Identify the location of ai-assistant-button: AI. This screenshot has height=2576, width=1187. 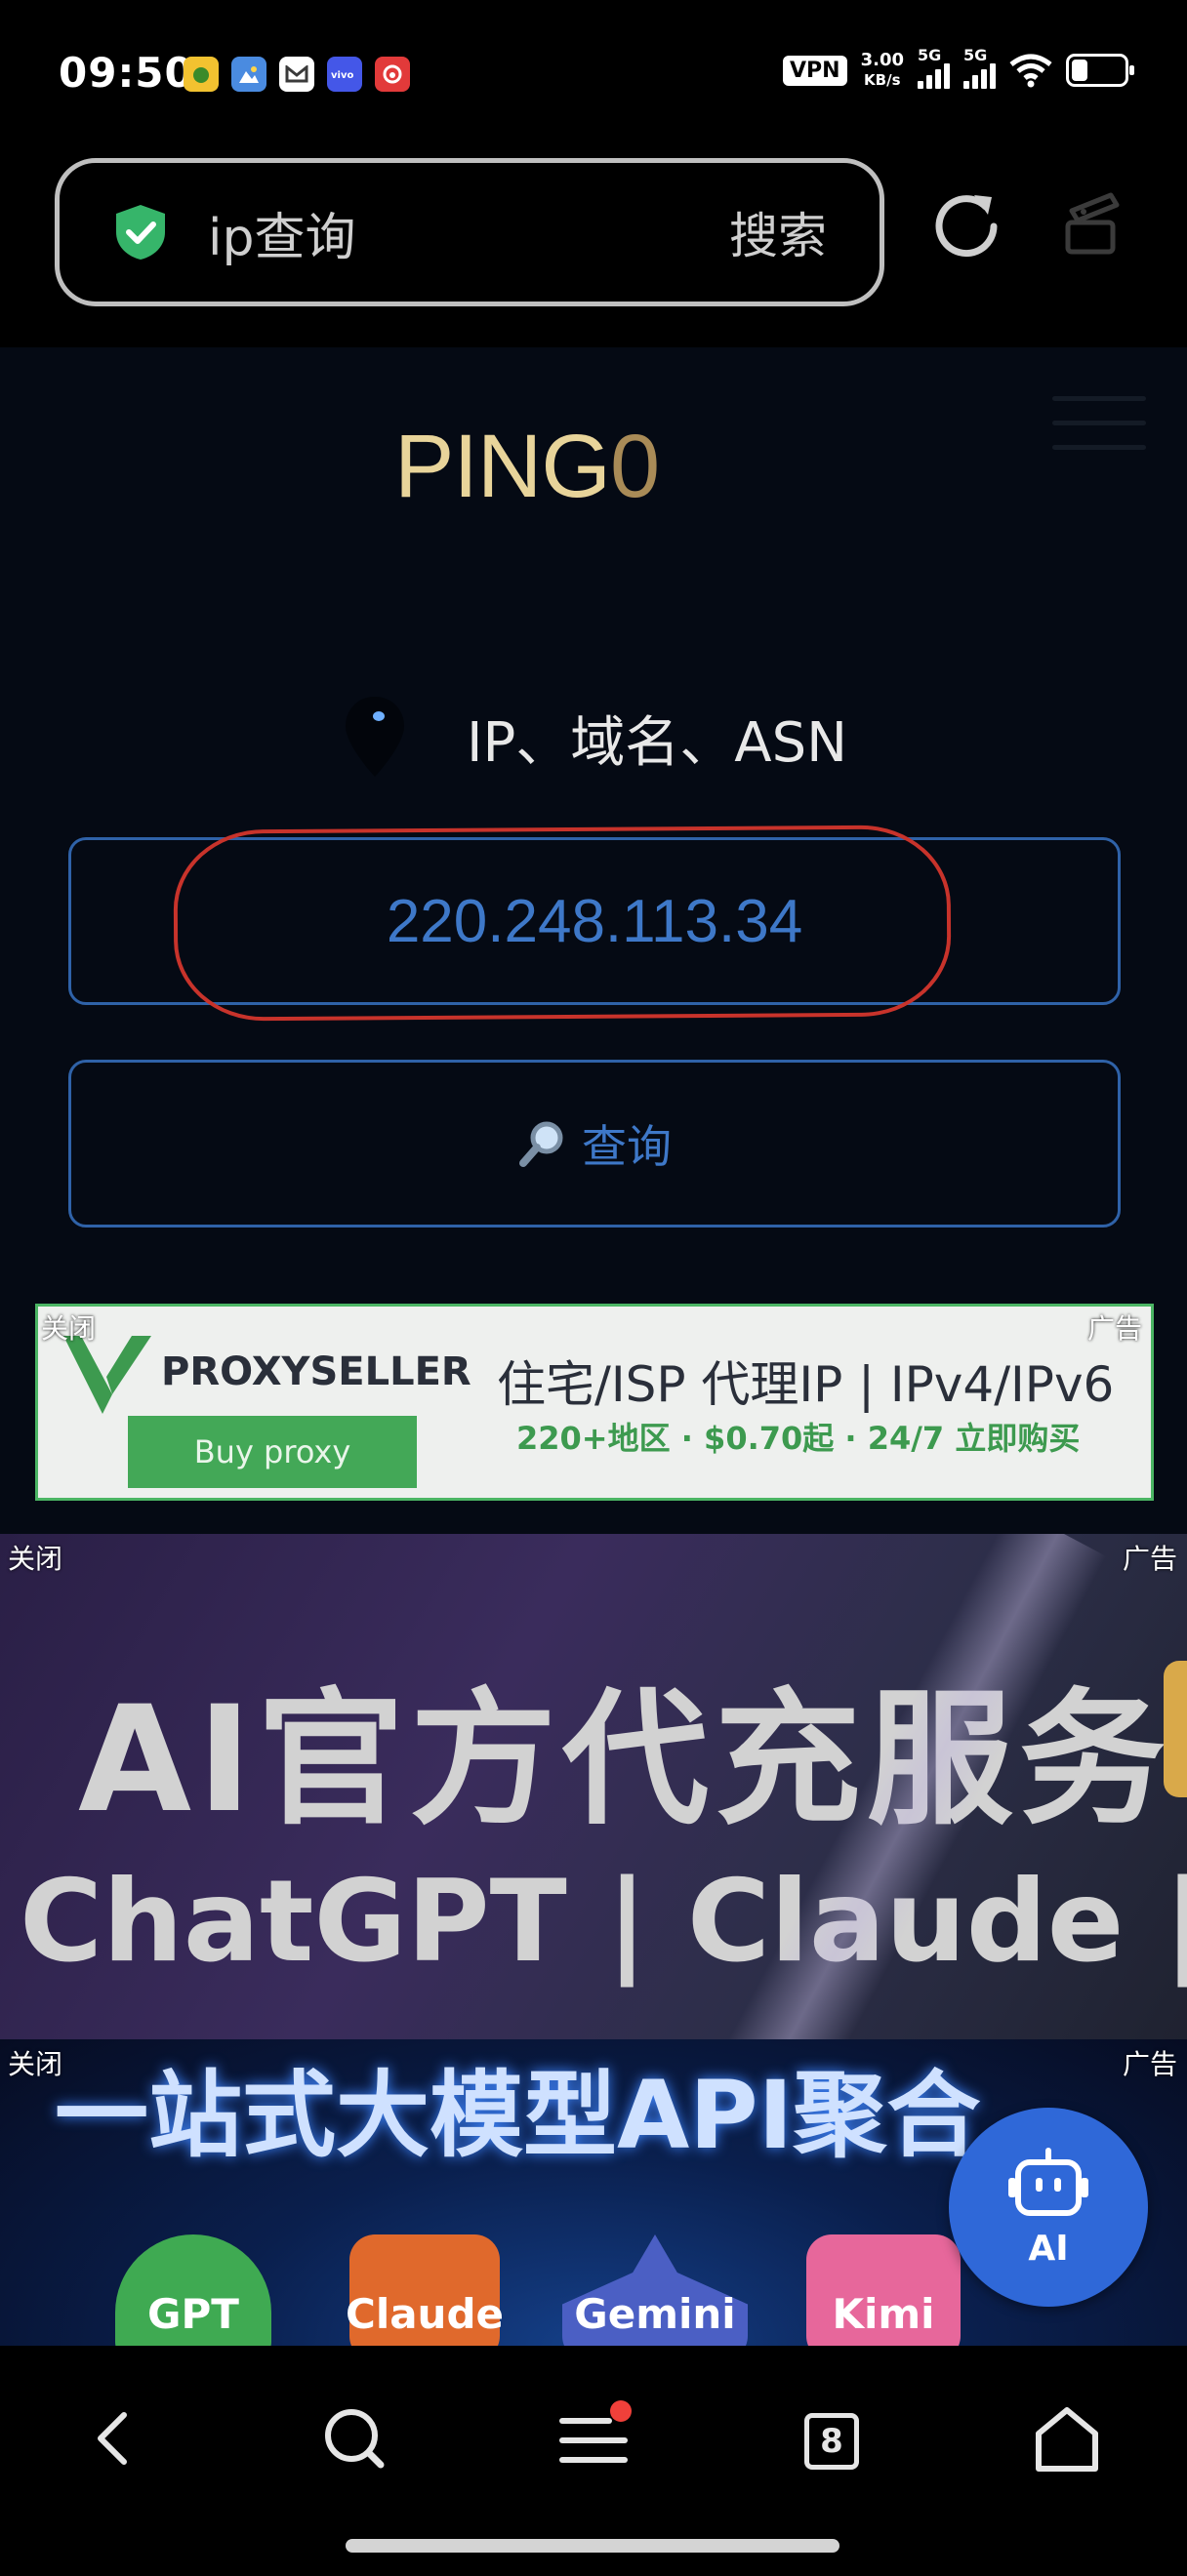
(1048, 2207).